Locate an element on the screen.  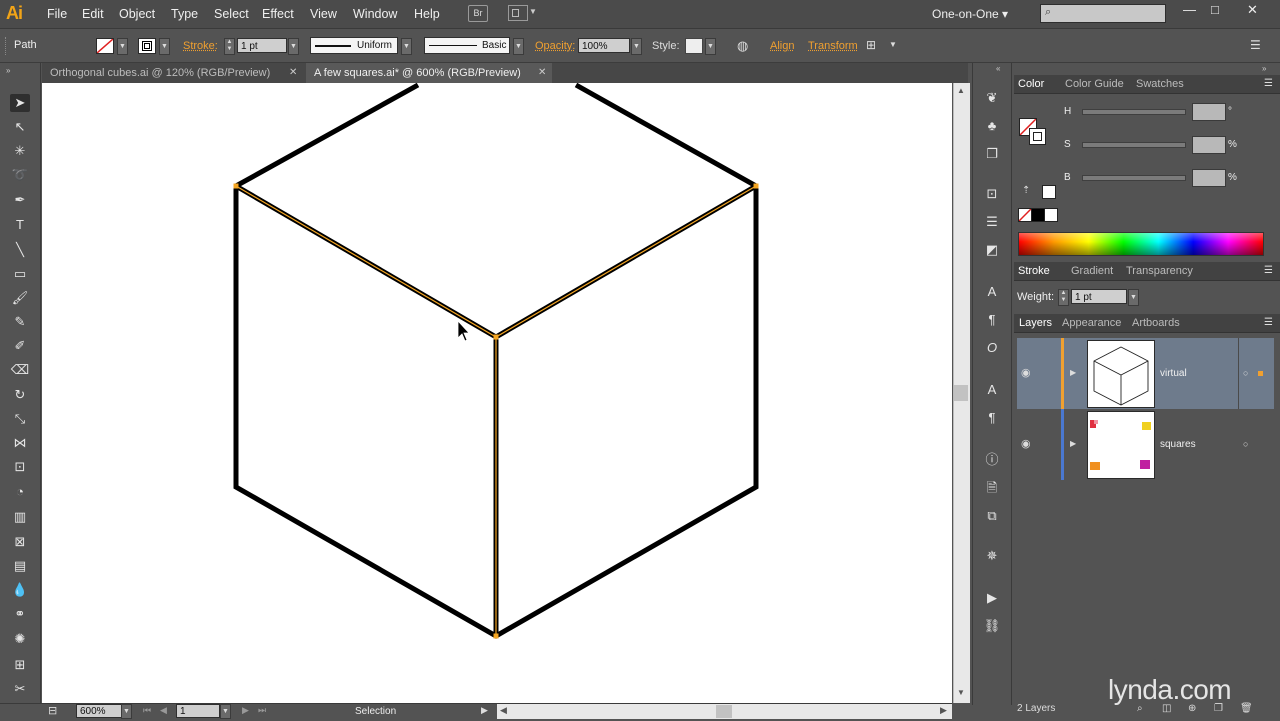
rotate-tool-icon: ↻ is located at coordinates (20, 395).